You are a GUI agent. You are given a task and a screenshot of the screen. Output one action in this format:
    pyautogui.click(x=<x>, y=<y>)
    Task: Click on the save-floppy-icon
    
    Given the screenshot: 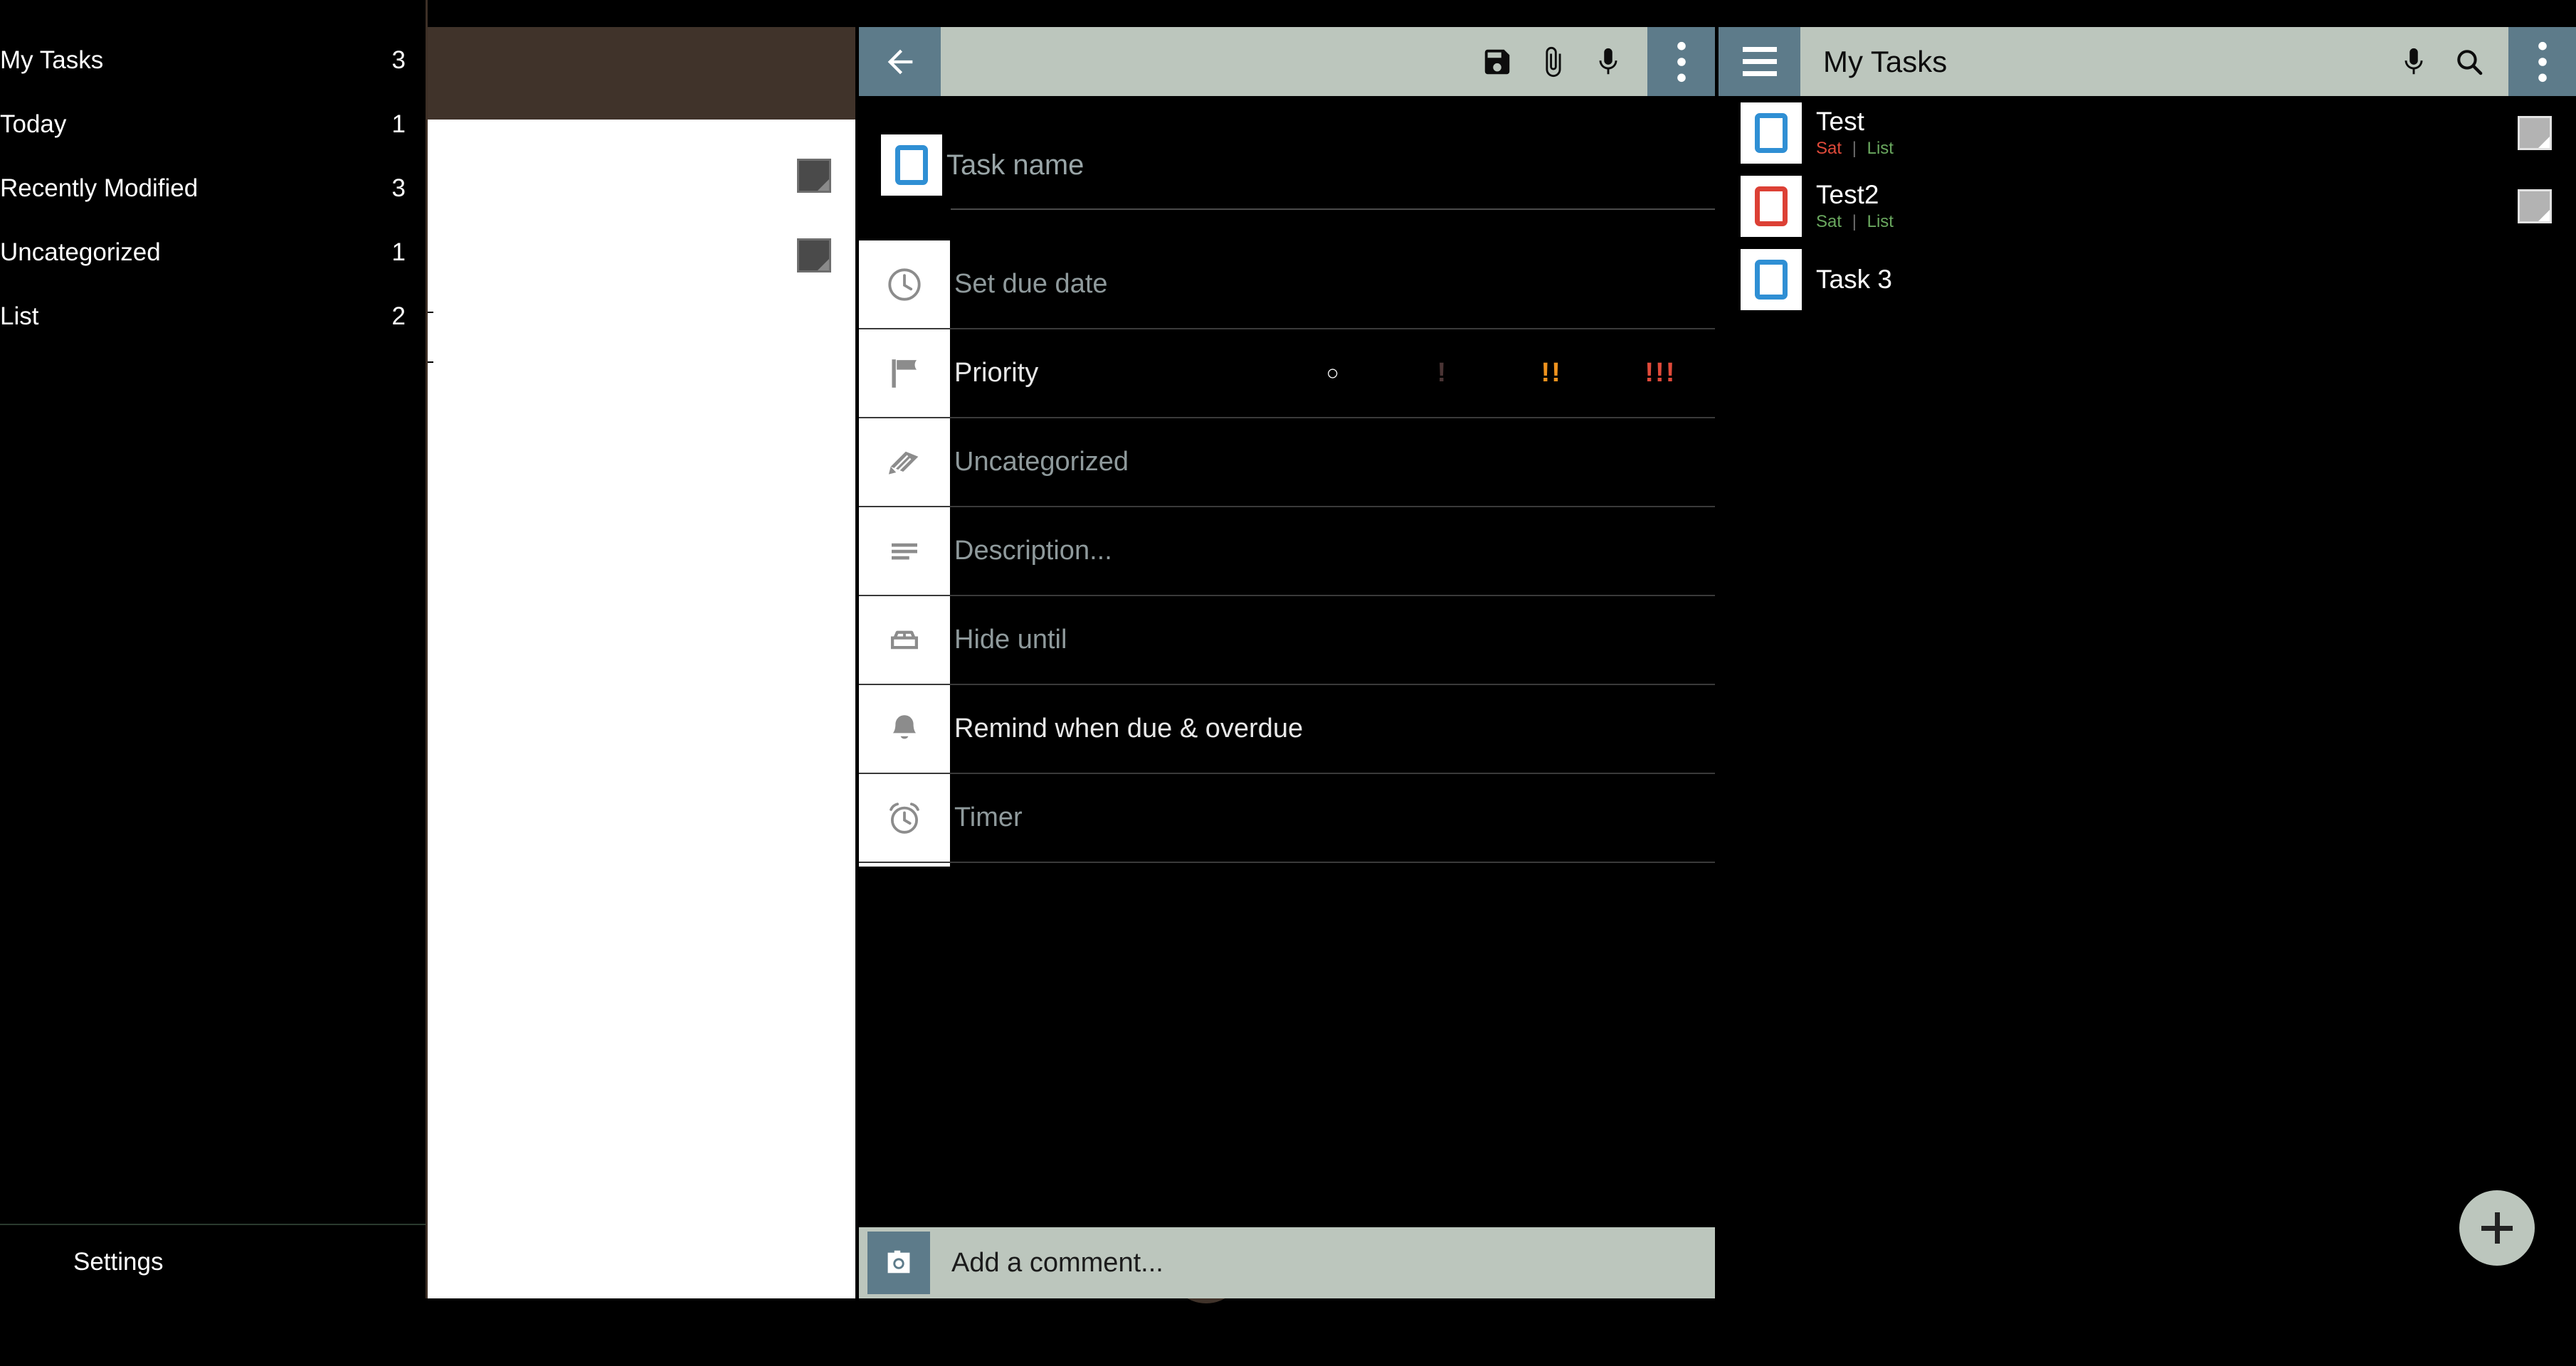 What is the action you would take?
    pyautogui.click(x=1497, y=61)
    